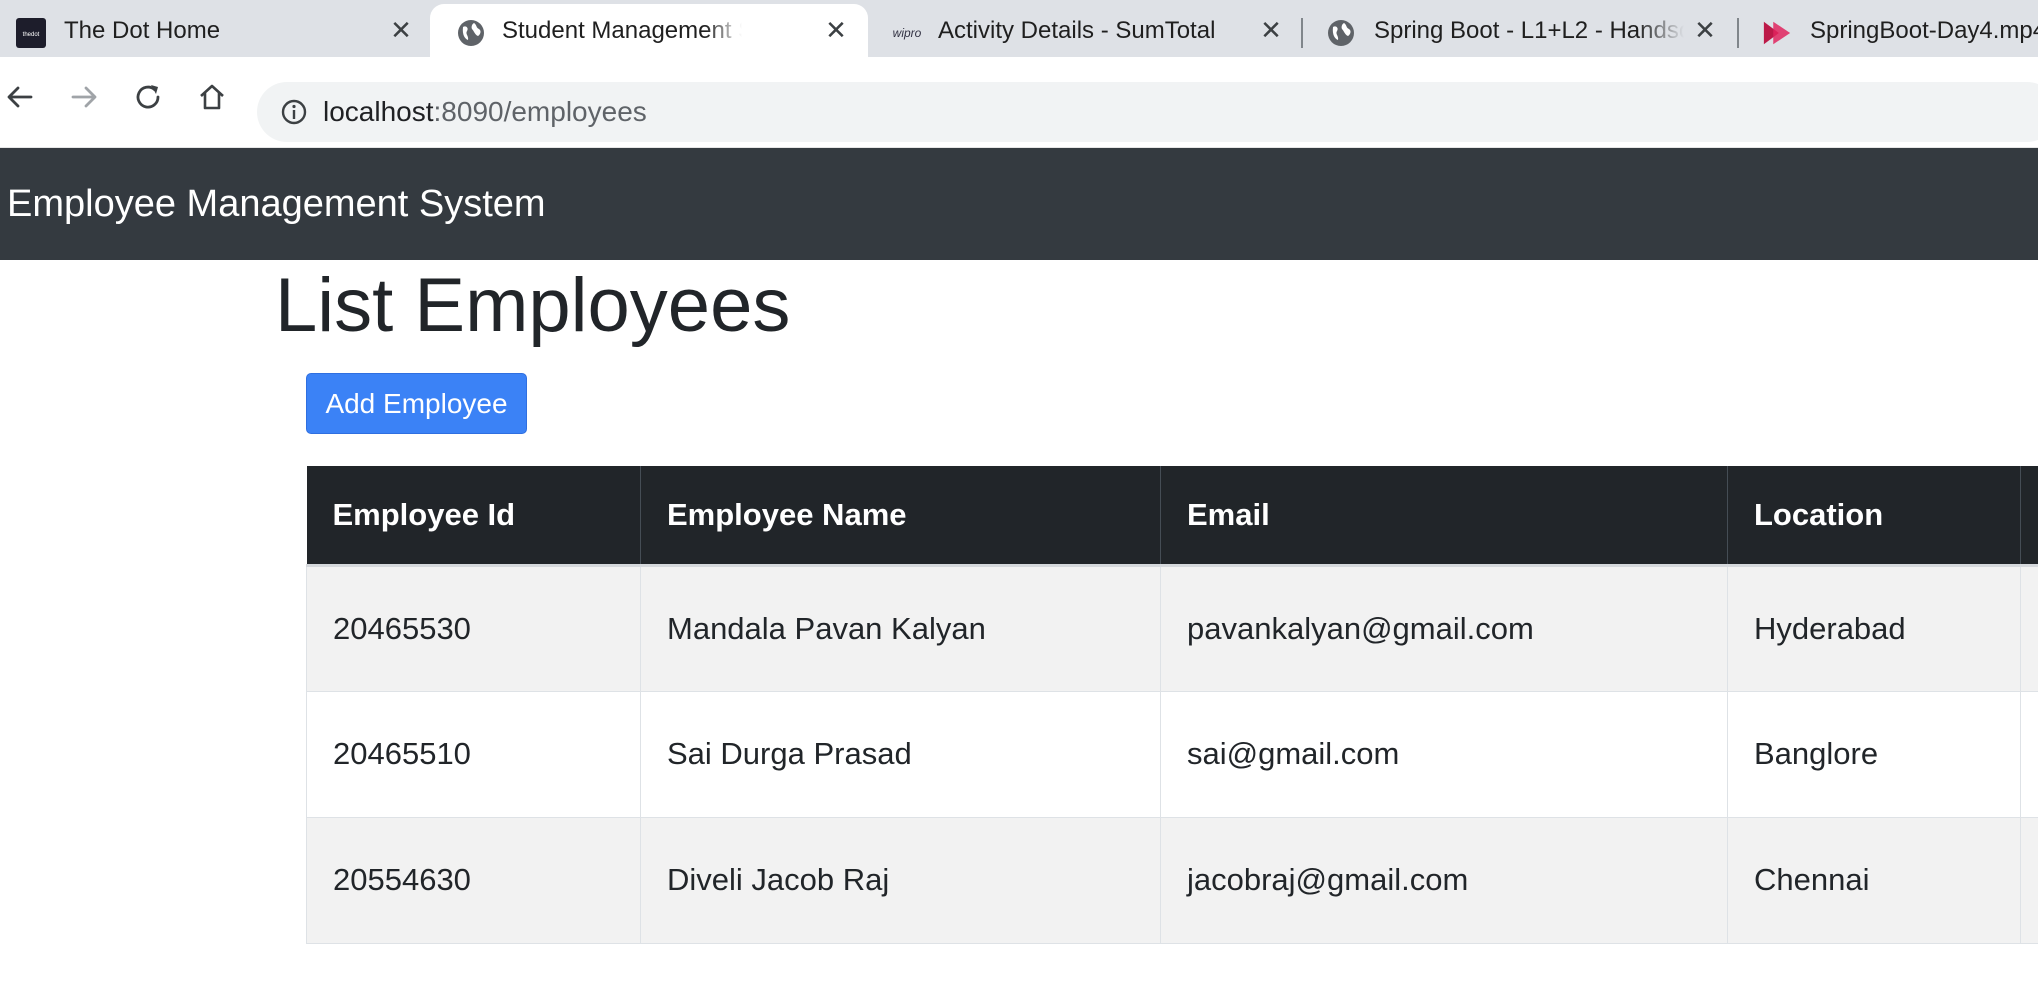 Image resolution: width=2038 pixels, height=982 pixels. I want to click on url-path: :8090/employees, so click(540, 111).